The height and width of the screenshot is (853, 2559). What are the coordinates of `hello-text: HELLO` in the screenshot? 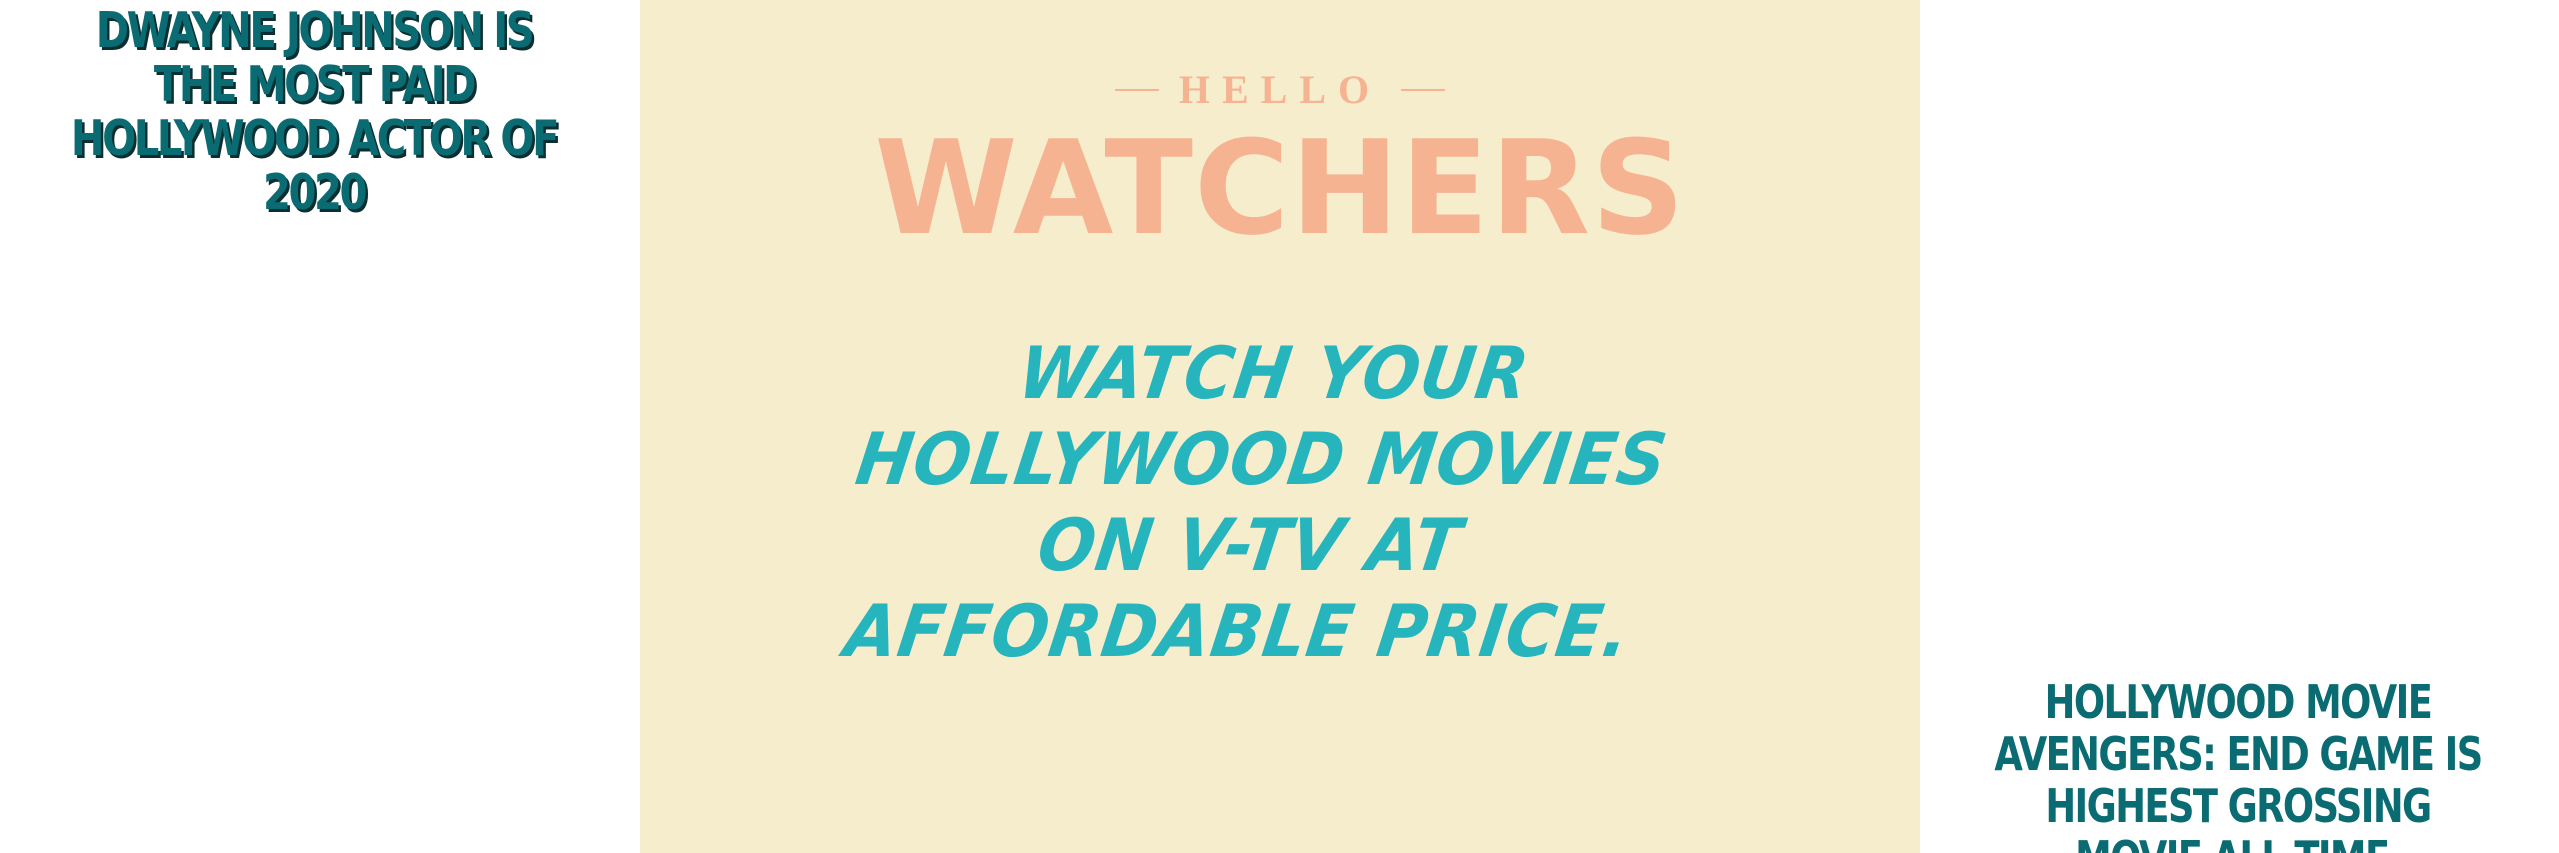 It's located at (1280, 89).